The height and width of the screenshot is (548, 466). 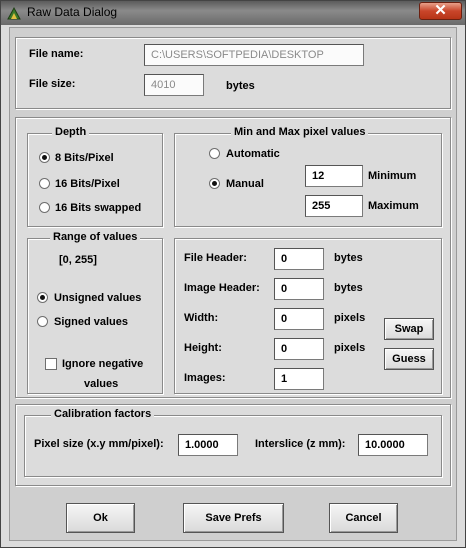 What do you see at coordinates (98, 208) in the screenshot?
I see `depth-16bit-swapped-label: 16 Bits swapped` at bounding box center [98, 208].